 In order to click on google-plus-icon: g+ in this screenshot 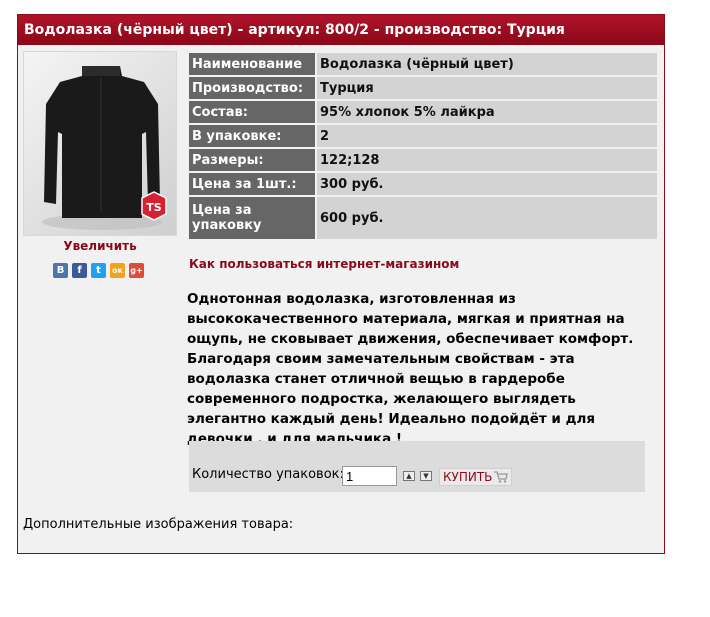, I will do `click(136, 270)`.